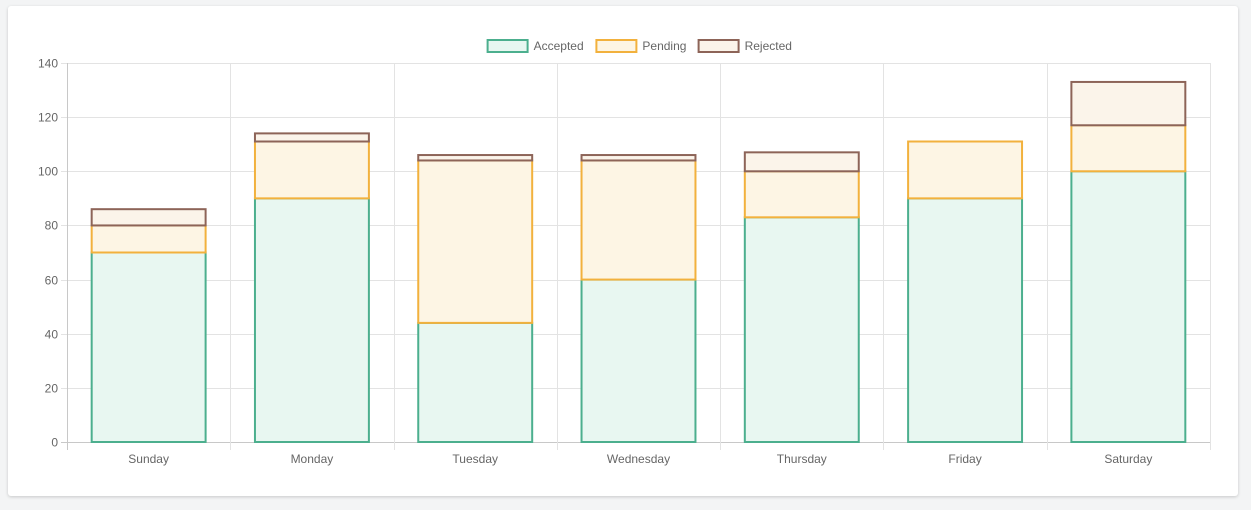 The width and height of the screenshot is (1251, 510). What do you see at coordinates (1128, 148) in the screenshot?
I see `bar-pending-saturday` at bounding box center [1128, 148].